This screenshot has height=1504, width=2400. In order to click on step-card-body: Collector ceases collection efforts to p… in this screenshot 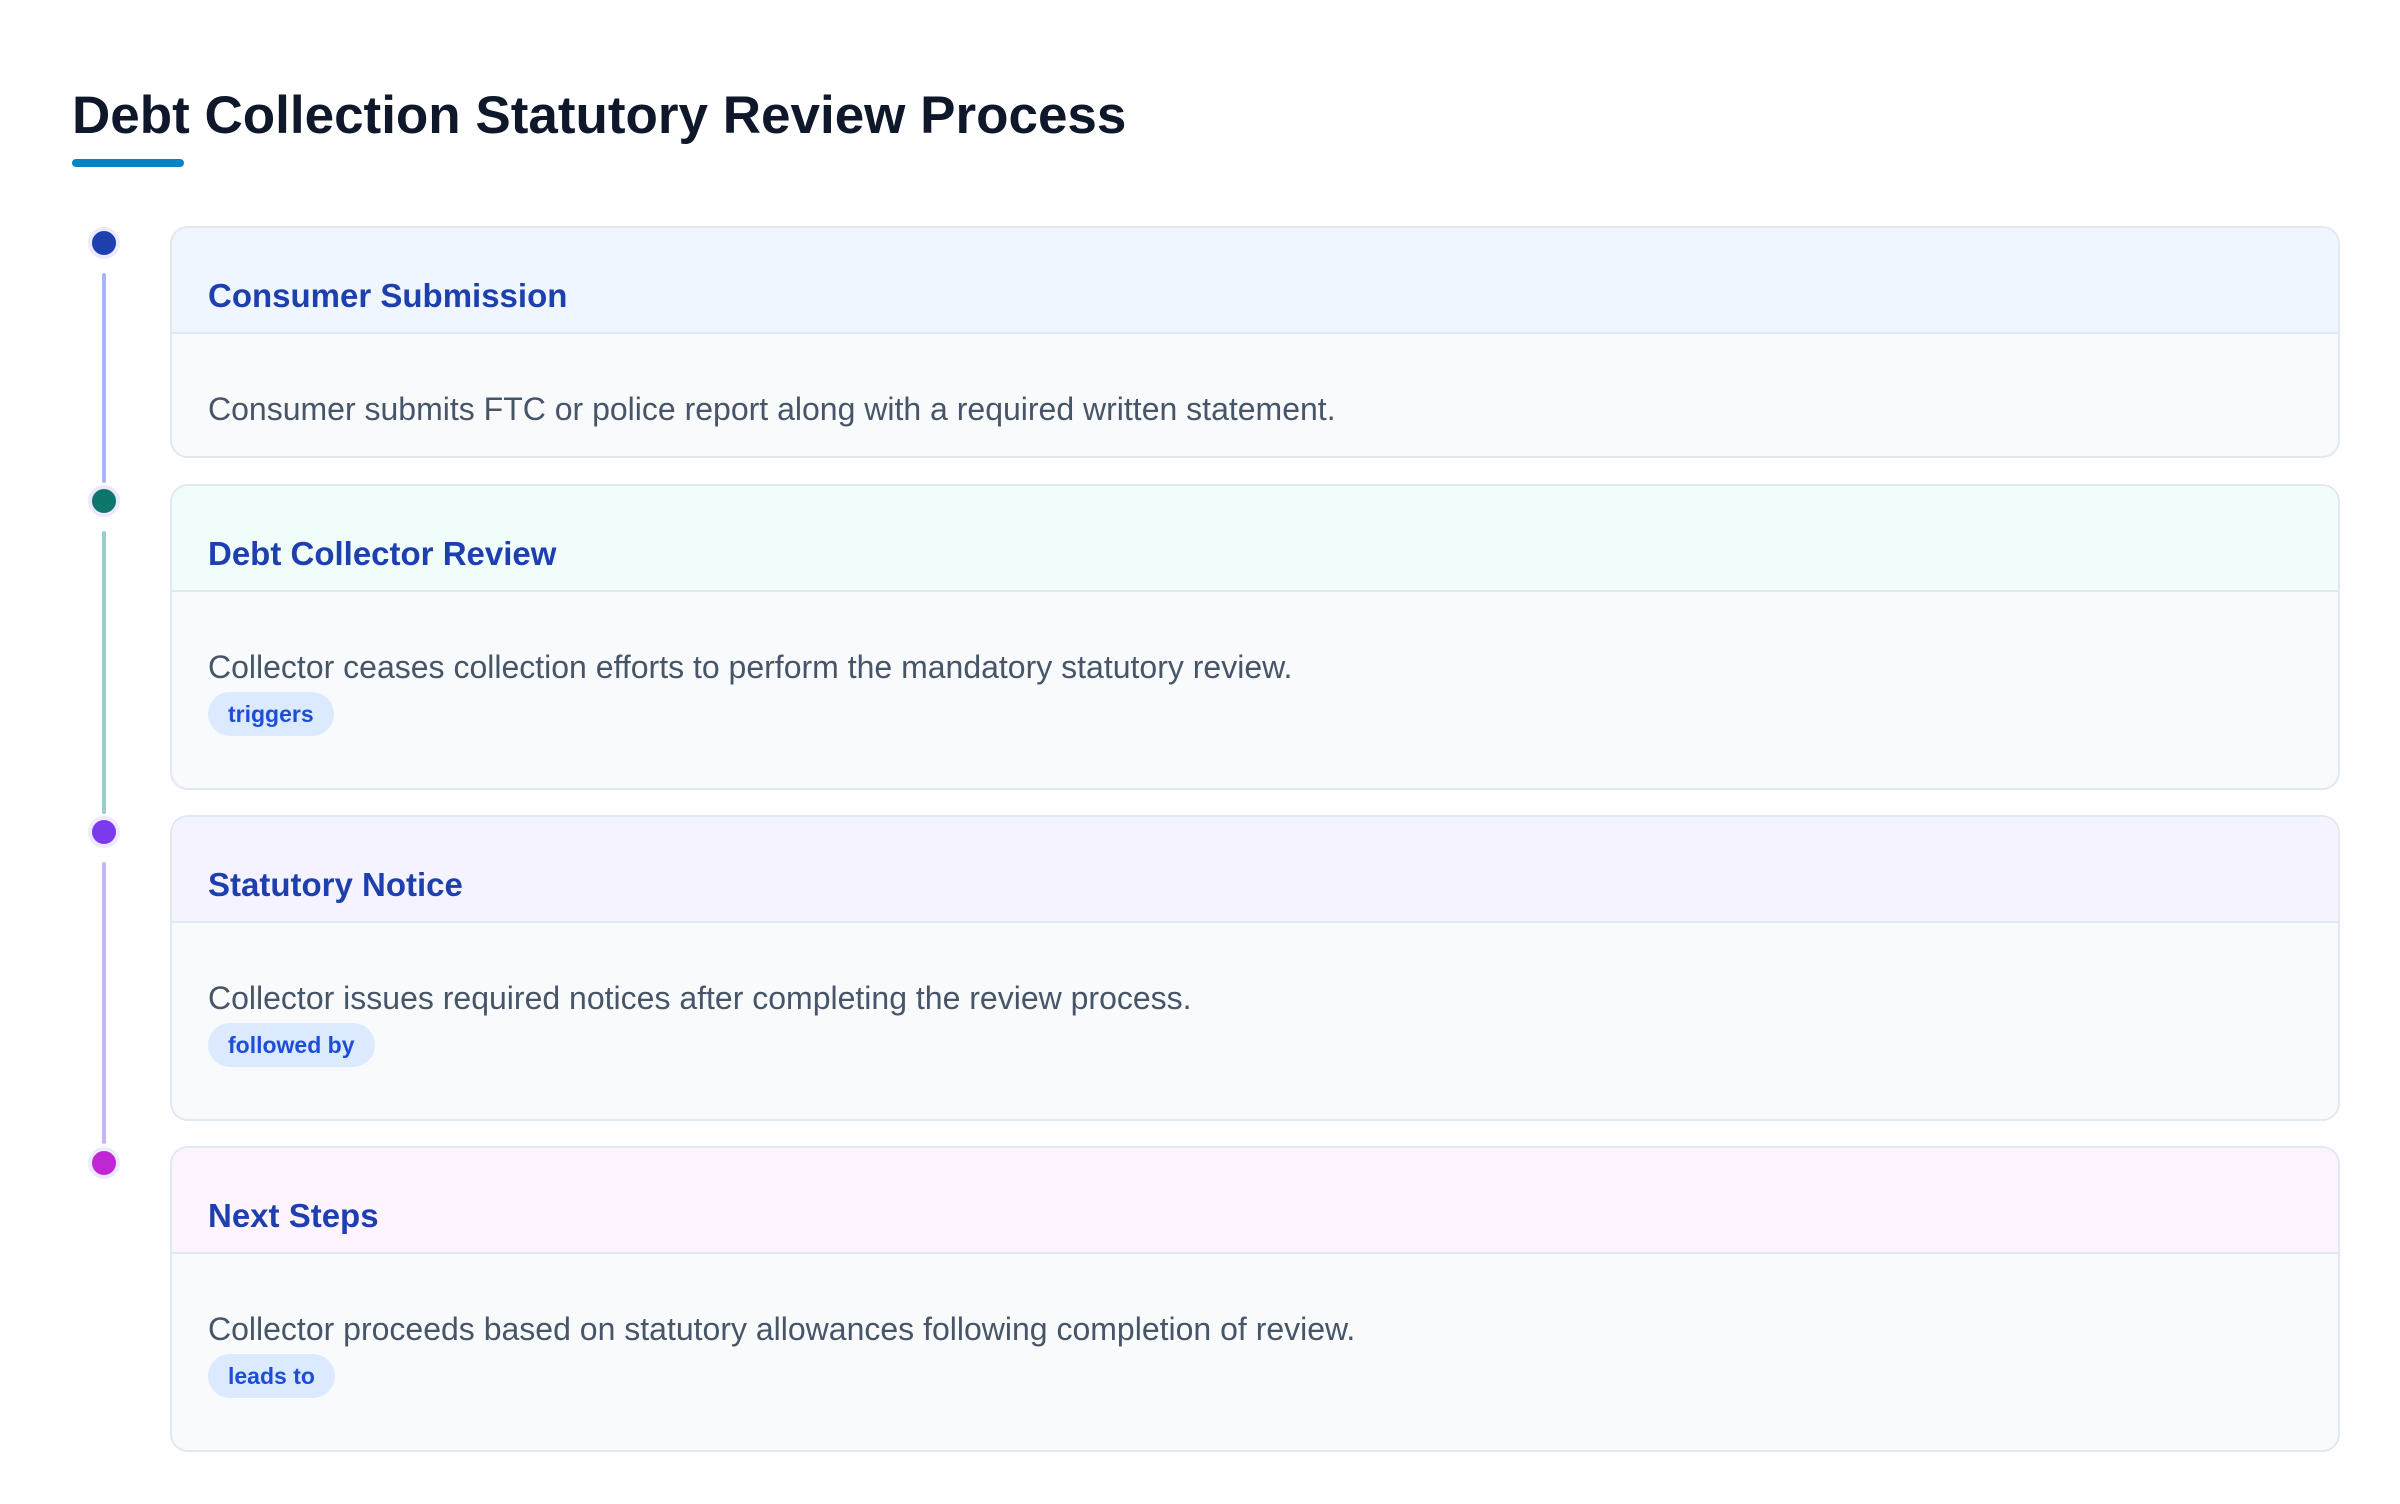, I will do `click(1255, 664)`.